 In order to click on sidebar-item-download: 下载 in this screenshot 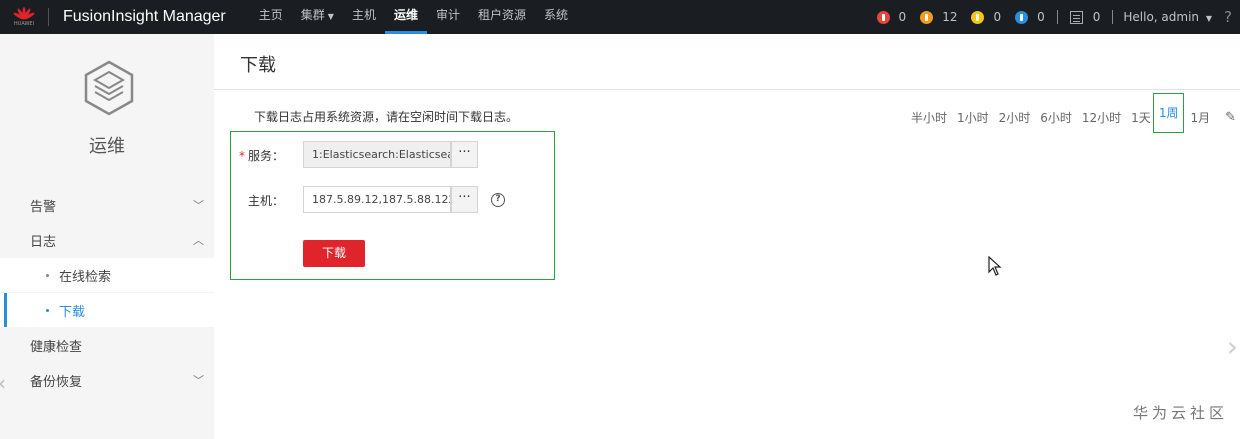, I will do `click(107, 310)`.